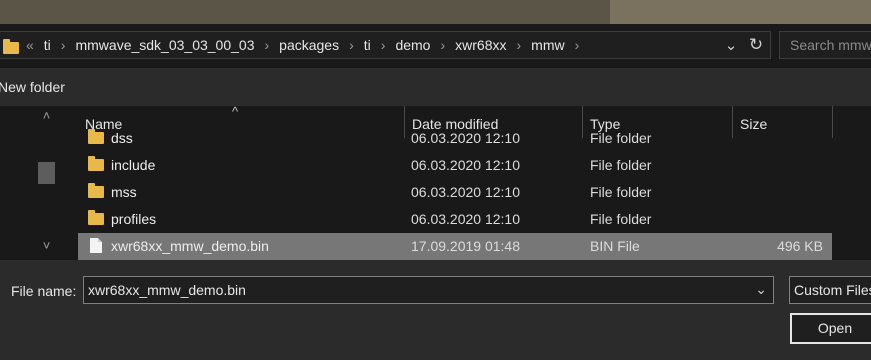  I want to click on breadcrumb-item-packages: packages, so click(309, 45).